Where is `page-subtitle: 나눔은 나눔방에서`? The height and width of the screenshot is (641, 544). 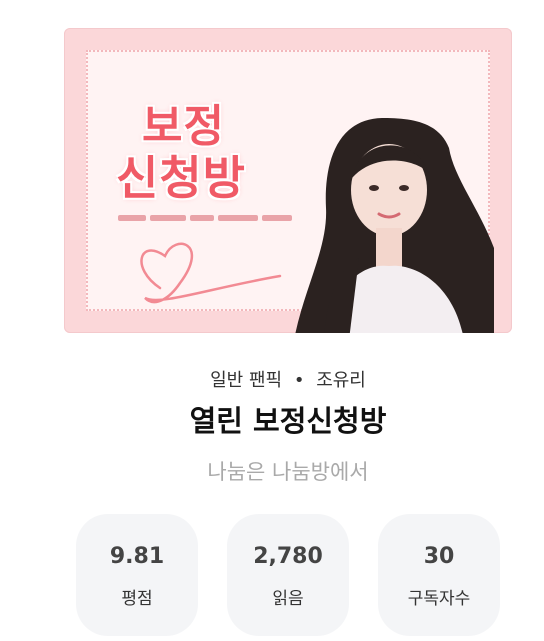 page-subtitle: 나눔은 나눔방에서 is located at coordinates (288, 472).